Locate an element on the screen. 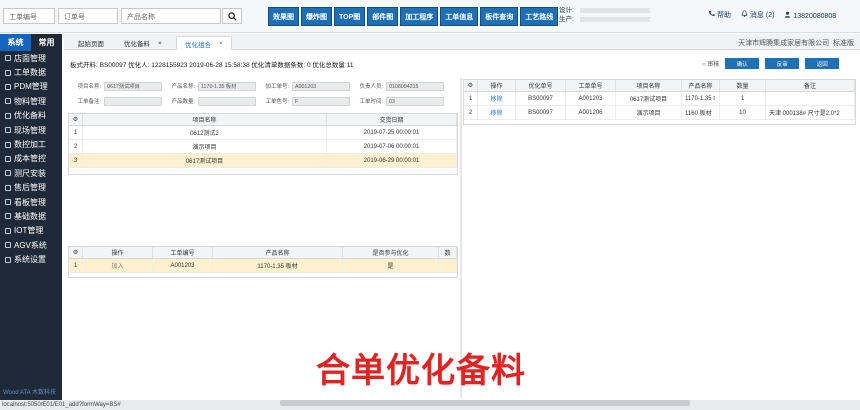 Image resolution: width=860 pixels, height=410 pixels. tab-optimize-material: 优化备料 × is located at coordinates (143, 43).